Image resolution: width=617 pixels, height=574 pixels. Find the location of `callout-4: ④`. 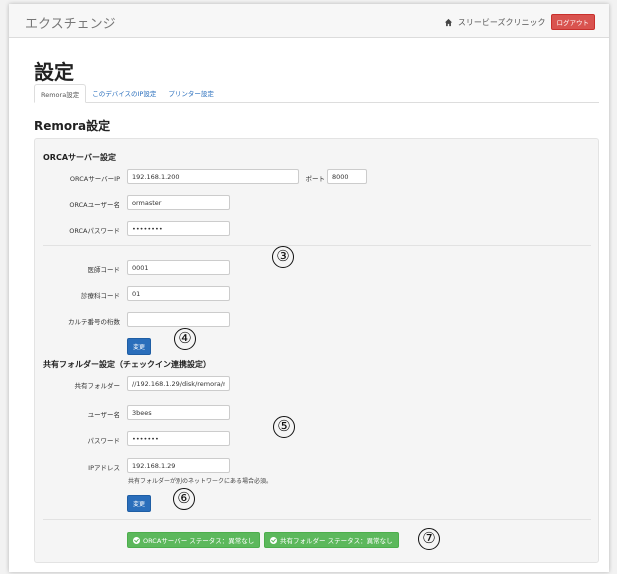

callout-4: ④ is located at coordinates (185, 339).